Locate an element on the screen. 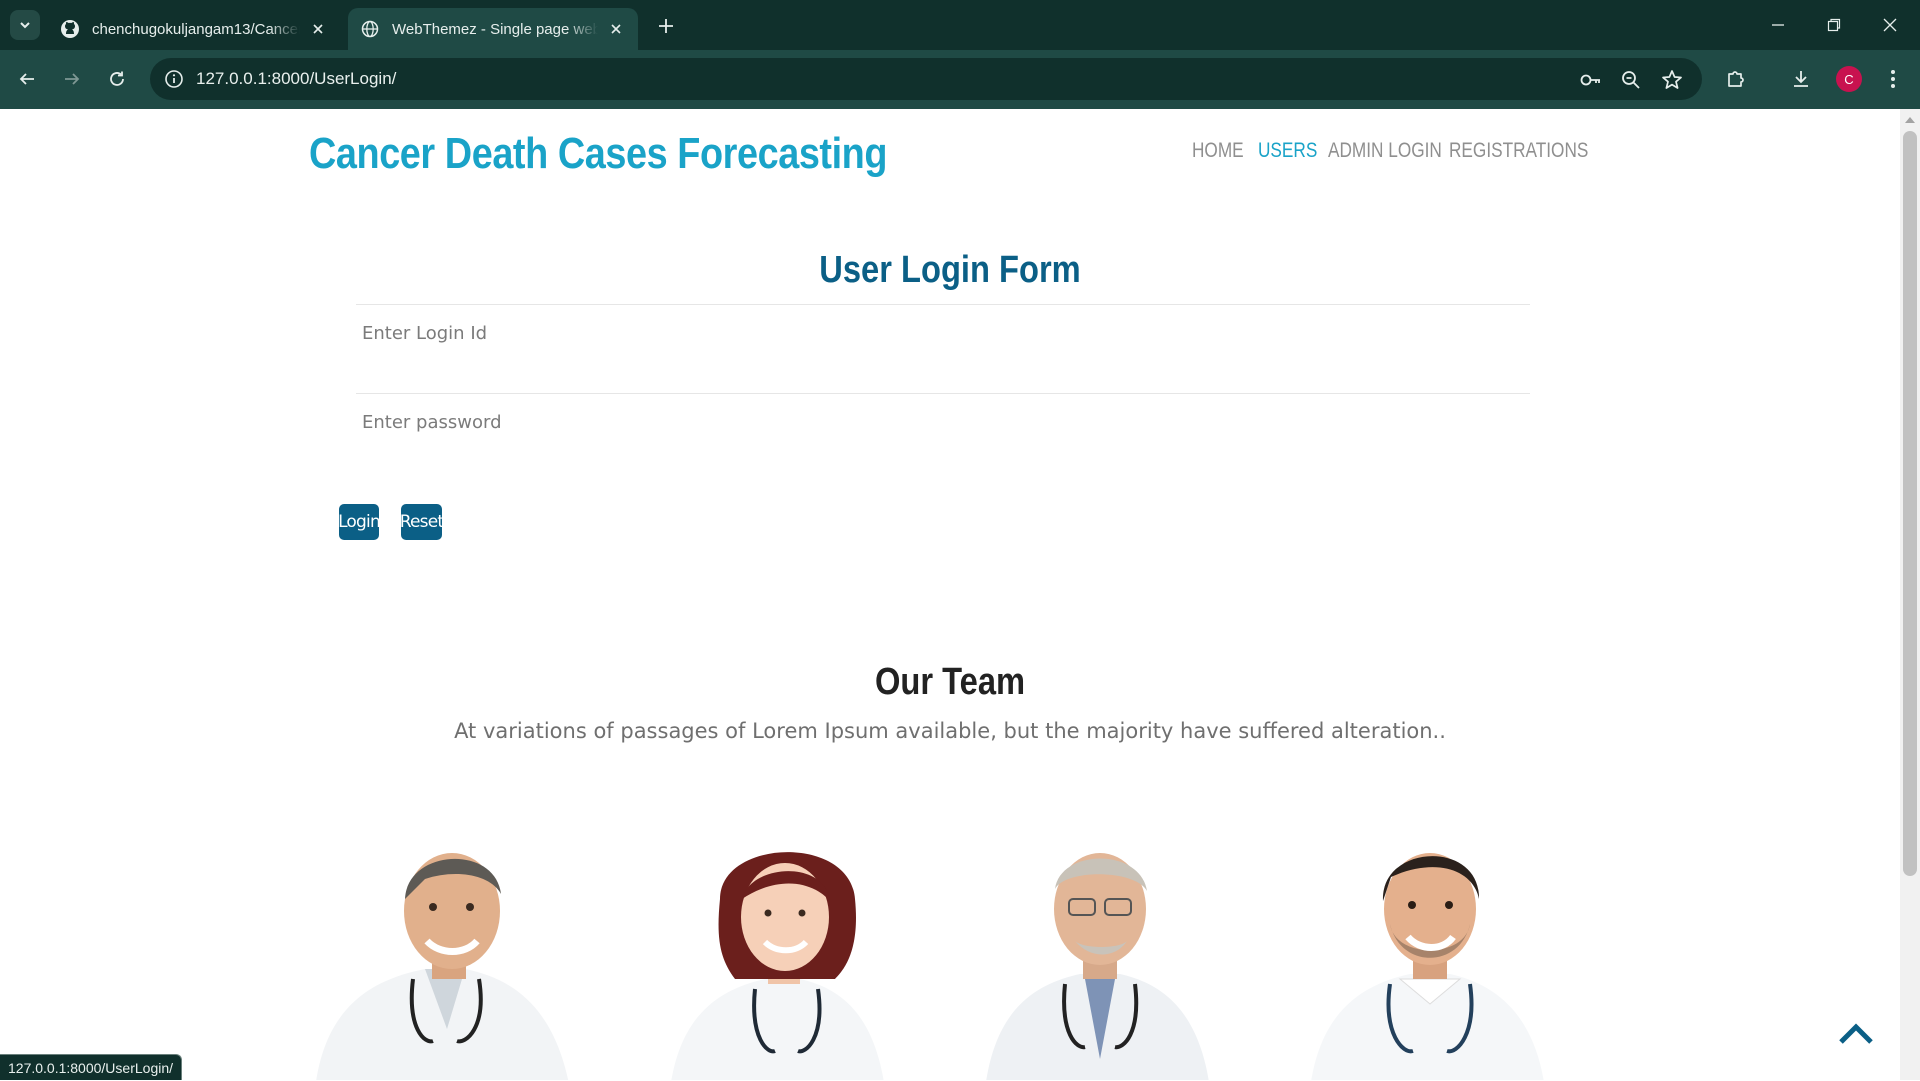 This screenshot has height=1081, width=1920. profile-avatar: C is located at coordinates (1849, 79).